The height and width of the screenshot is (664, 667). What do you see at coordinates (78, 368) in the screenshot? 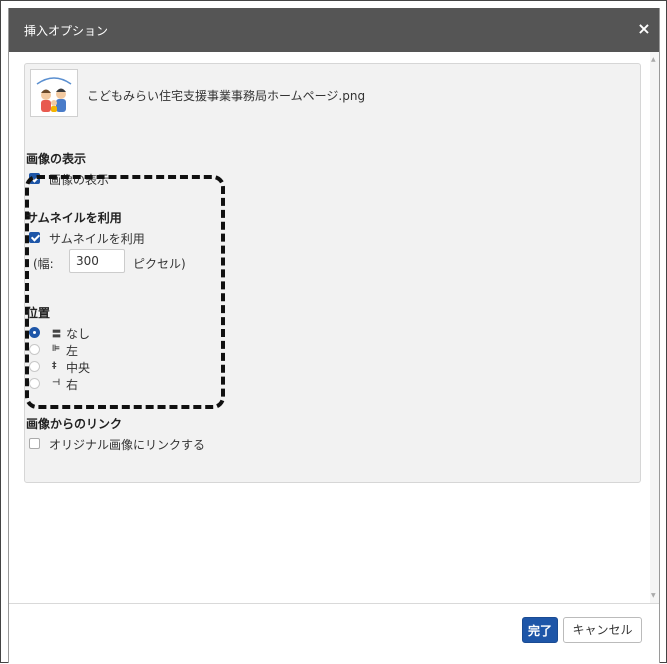
I see `position-center-label: 中央` at bounding box center [78, 368].